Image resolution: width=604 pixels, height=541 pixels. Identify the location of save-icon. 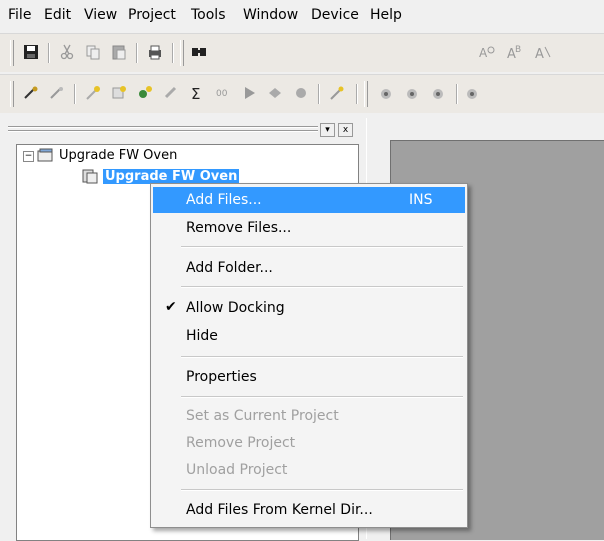
(31, 52).